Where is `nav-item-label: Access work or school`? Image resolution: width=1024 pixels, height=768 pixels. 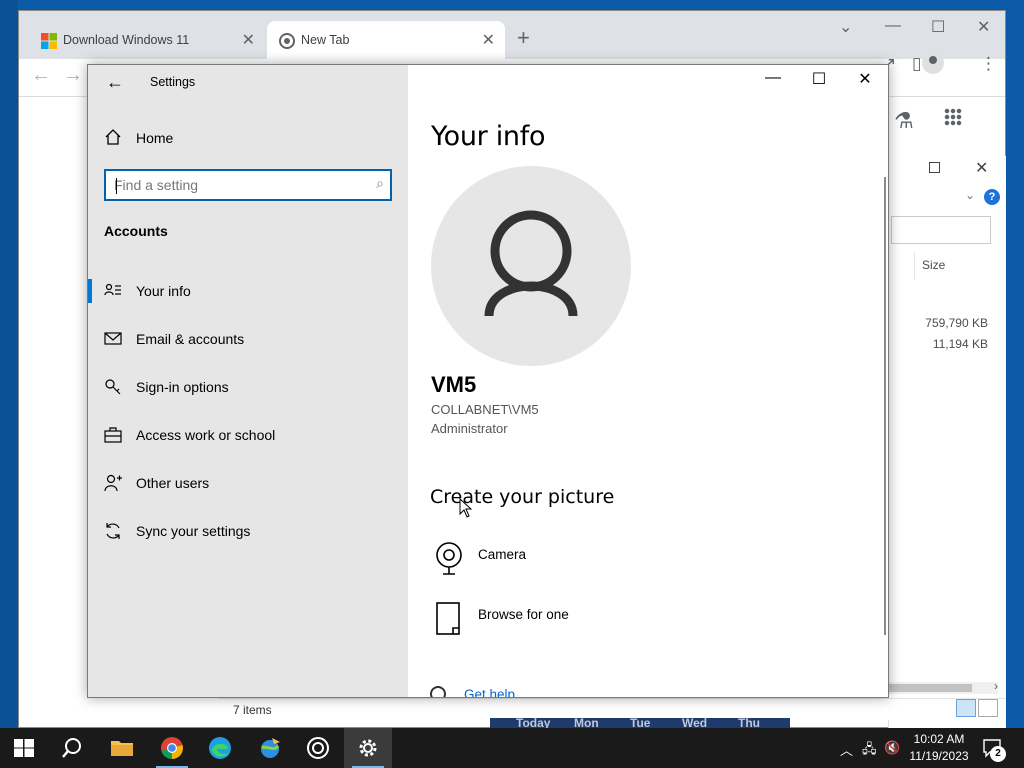
nav-item-label: Access work or school is located at coordinates (206, 435).